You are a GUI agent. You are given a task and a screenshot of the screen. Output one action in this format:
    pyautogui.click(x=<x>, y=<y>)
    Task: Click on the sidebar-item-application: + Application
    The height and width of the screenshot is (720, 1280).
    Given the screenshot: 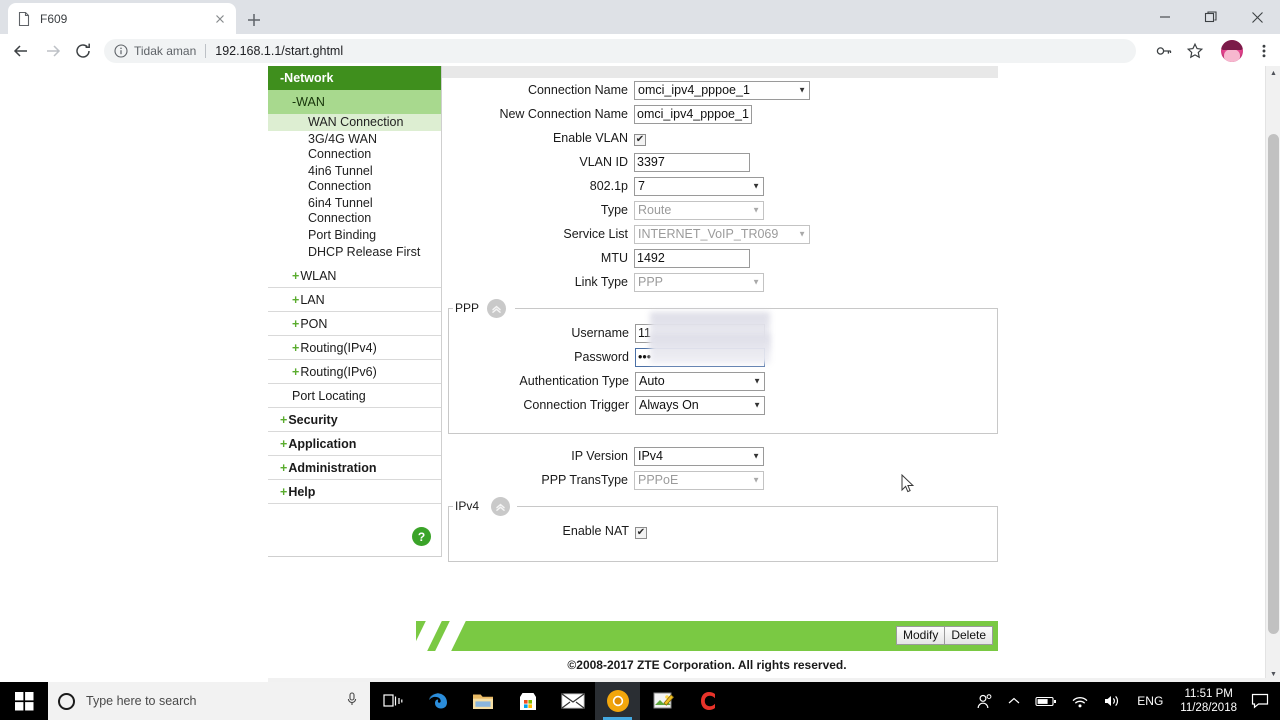 What is the action you would take?
    pyautogui.click(x=354, y=444)
    